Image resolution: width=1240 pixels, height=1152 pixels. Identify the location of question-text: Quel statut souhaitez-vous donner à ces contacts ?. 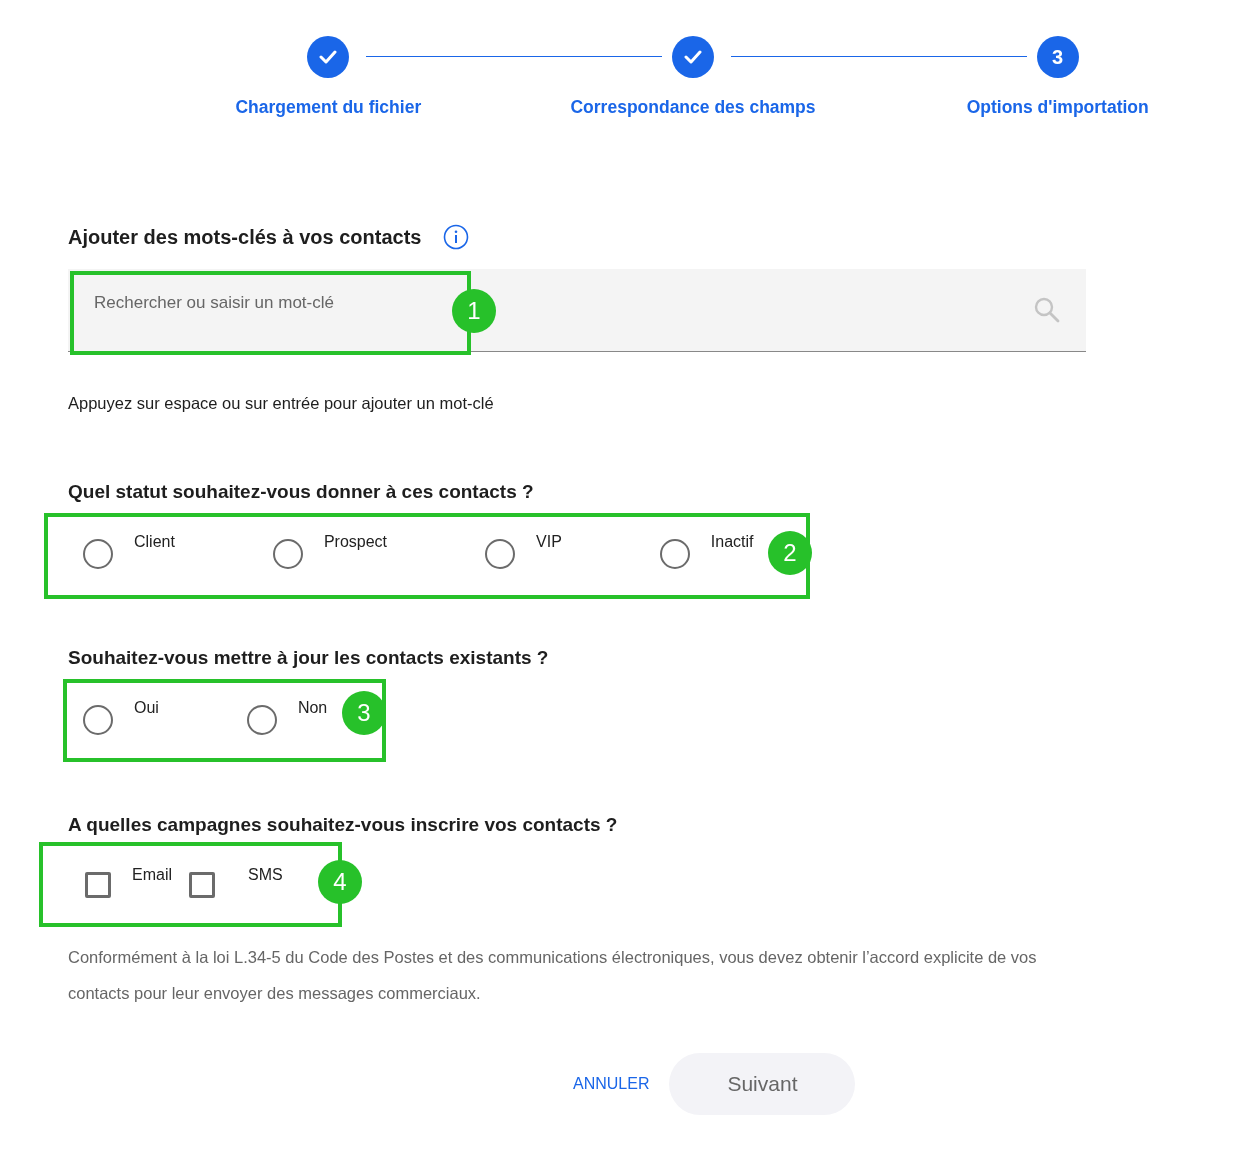
(301, 492).